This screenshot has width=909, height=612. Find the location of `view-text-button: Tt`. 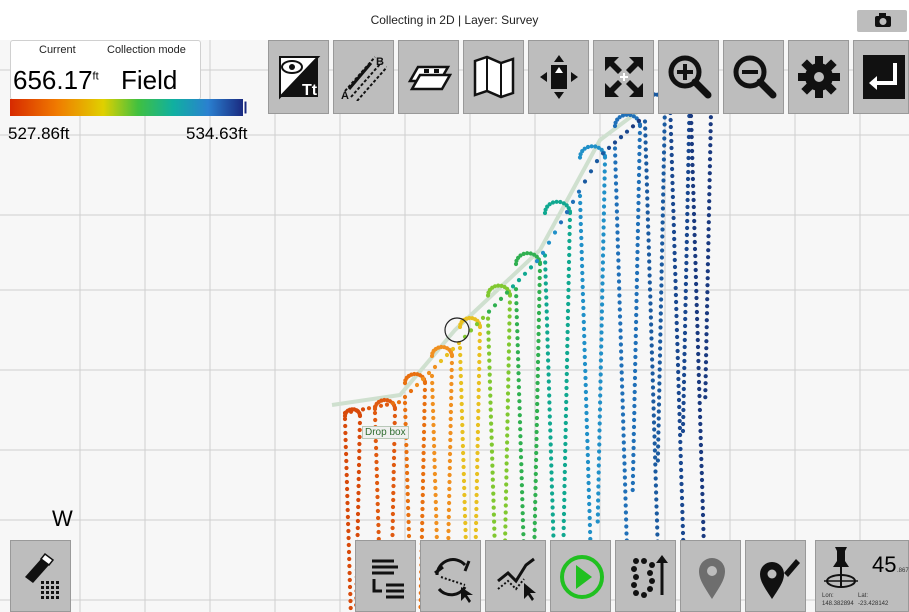

view-text-button: Tt is located at coordinates (298, 77).